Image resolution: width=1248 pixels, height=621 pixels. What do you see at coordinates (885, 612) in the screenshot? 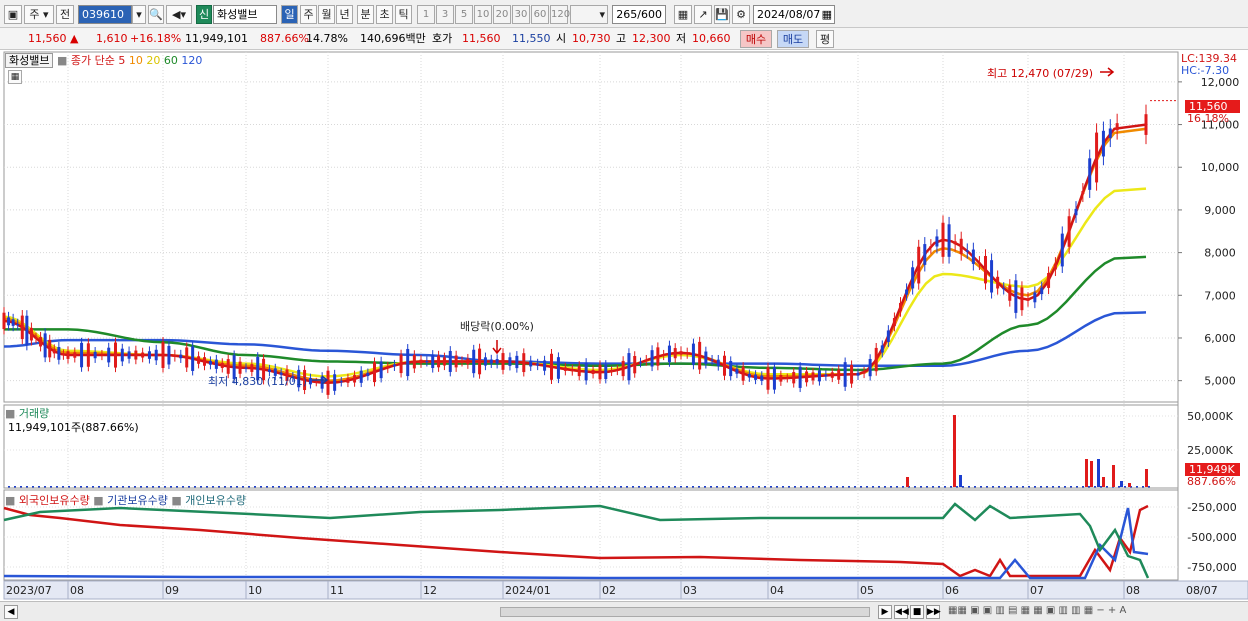
I see `scroll-right-icon: ▶` at bounding box center [885, 612].